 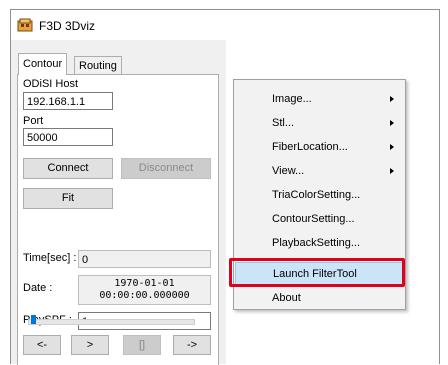 What do you see at coordinates (68, 137) in the screenshot?
I see `port-input: 50000` at bounding box center [68, 137].